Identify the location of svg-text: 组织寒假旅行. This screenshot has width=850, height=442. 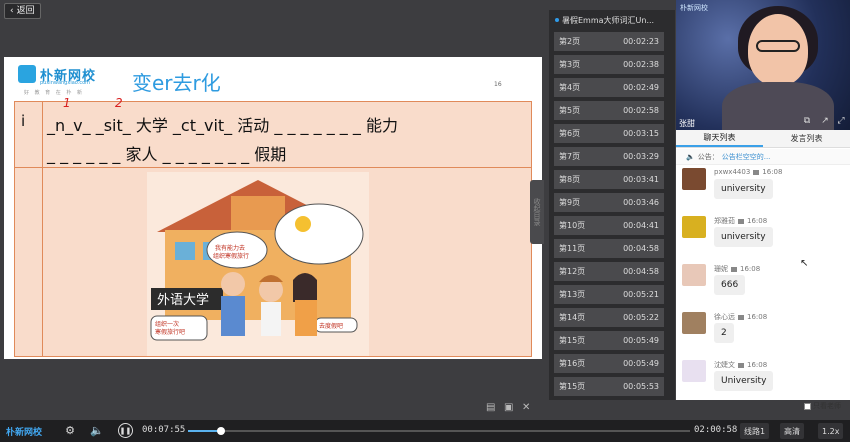
(231, 256).